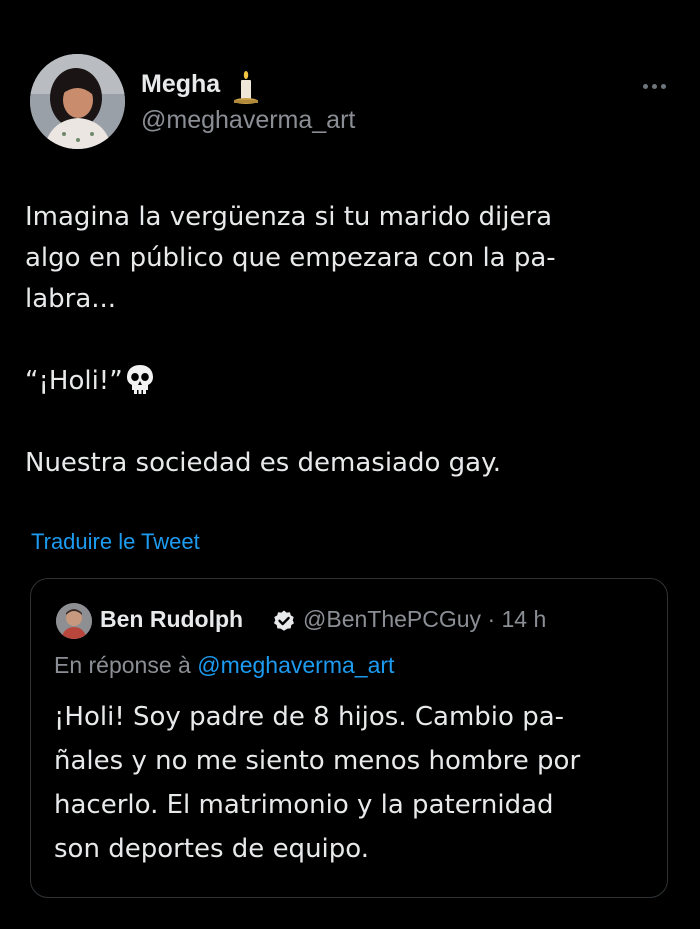  What do you see at coordinates (263, 463) in the screenshot?
I see `tweet-line: Nuestra sociedad es demasiado gay.` at bounding box center [263, 463].